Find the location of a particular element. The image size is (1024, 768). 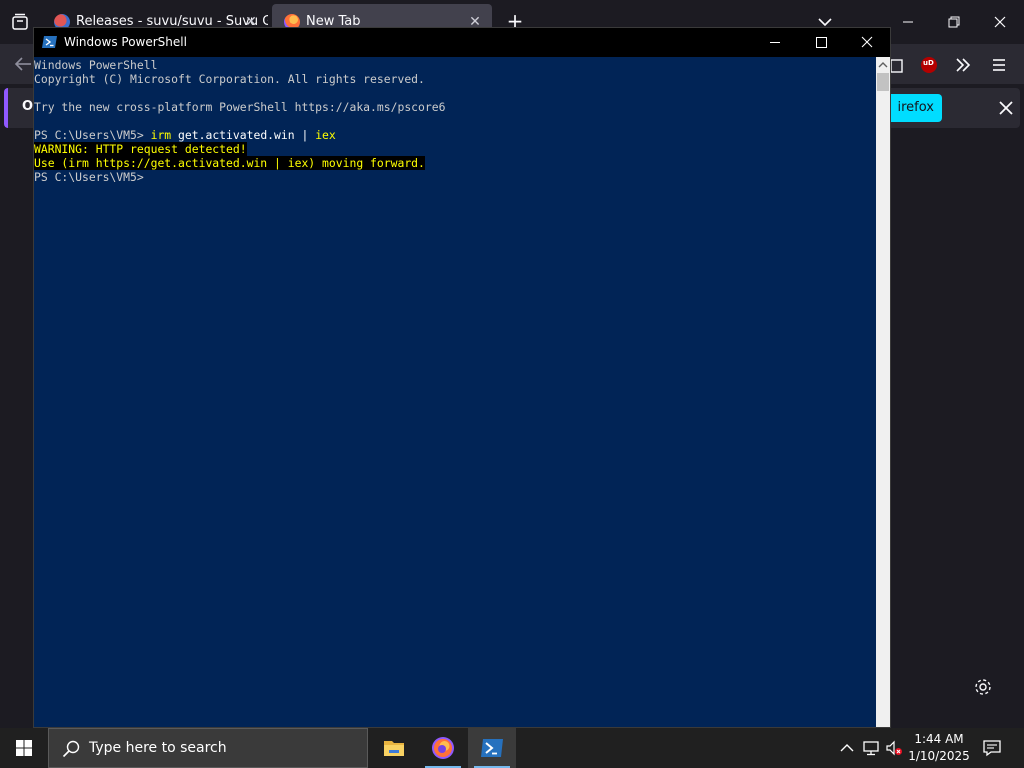

console-warning-line: WARNING: HTTP request detected! is located at coordinates (455, 149).